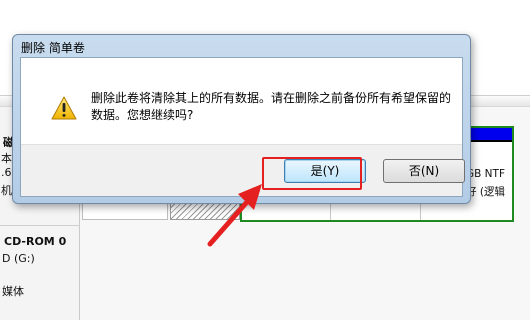 This screenshot has height=320, width=530. What do you see at coordinates (18, 258) in the screenshot?
I see `cdrom-drive-label: D (G:)` at bounding box center [18, 258].